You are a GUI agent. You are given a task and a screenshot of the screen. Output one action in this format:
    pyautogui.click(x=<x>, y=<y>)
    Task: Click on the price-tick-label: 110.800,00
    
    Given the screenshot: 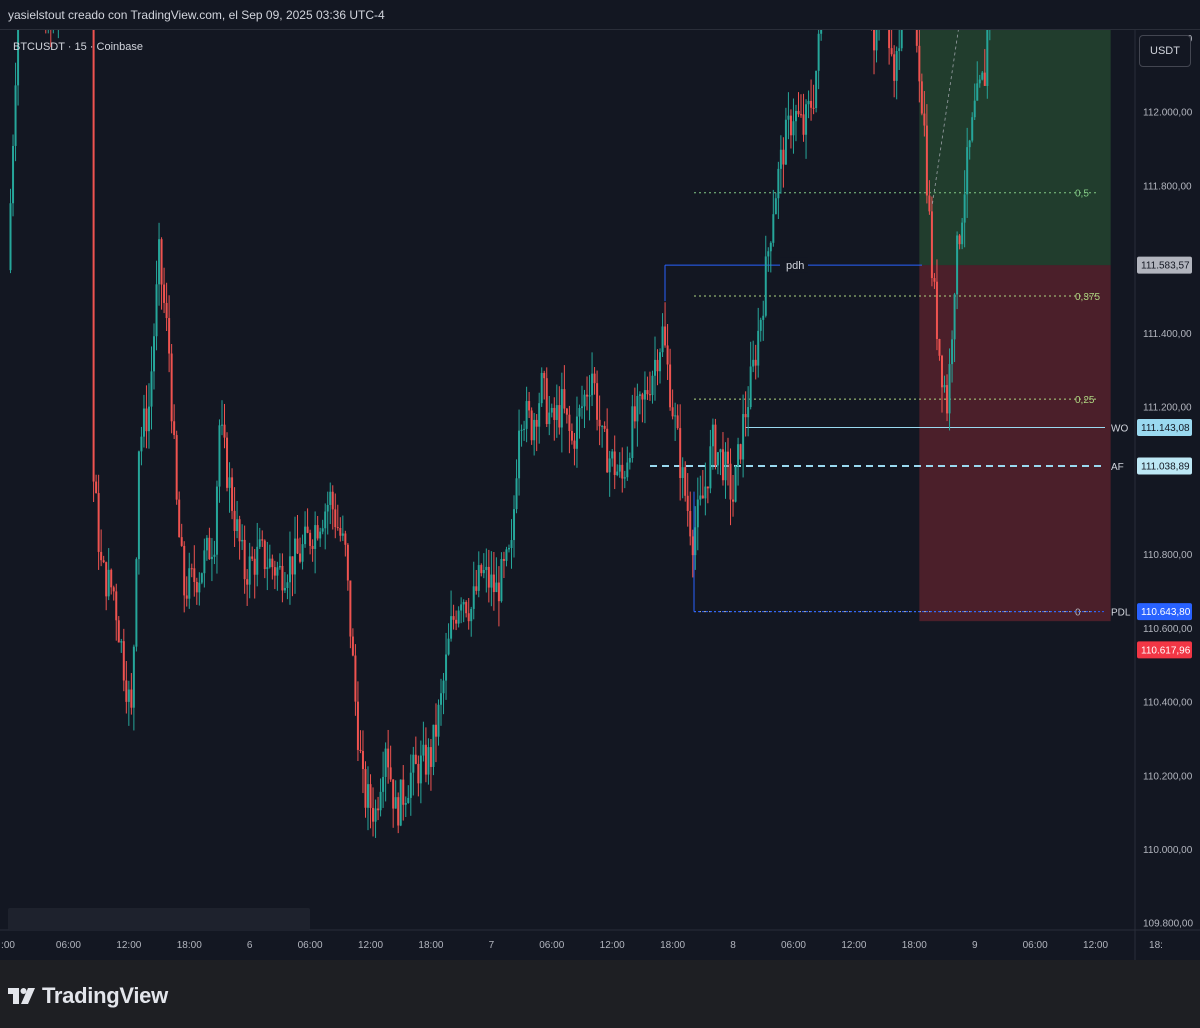 What is the action you would take?
    pyautogui.click(x=1168, y=555)
    